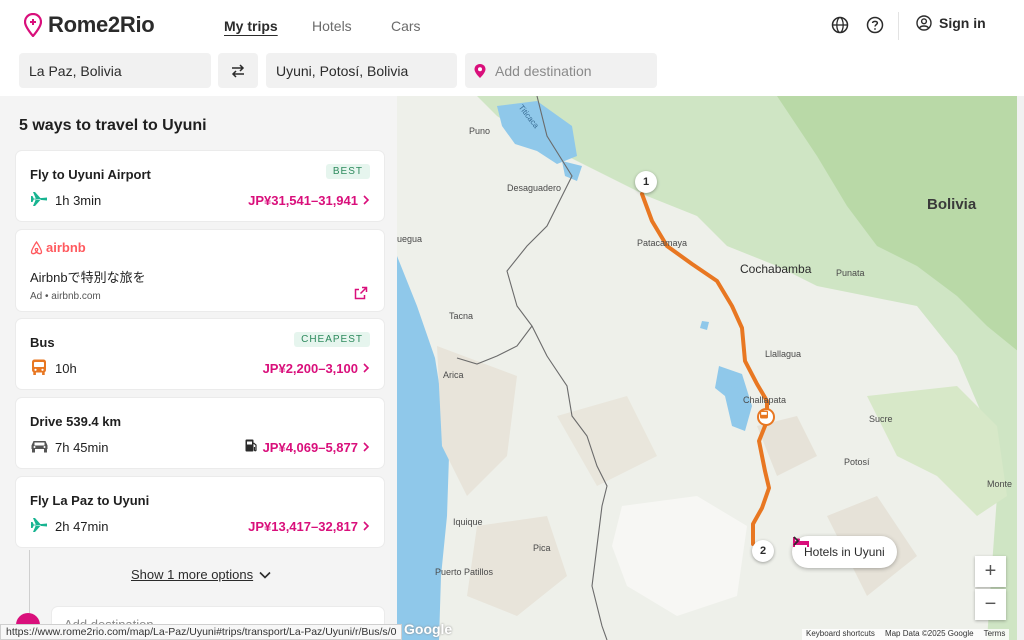  Describe the element at coordinates (76, 421) in the screenshot. I see `route-title: Drive 539.4 km` at that location.